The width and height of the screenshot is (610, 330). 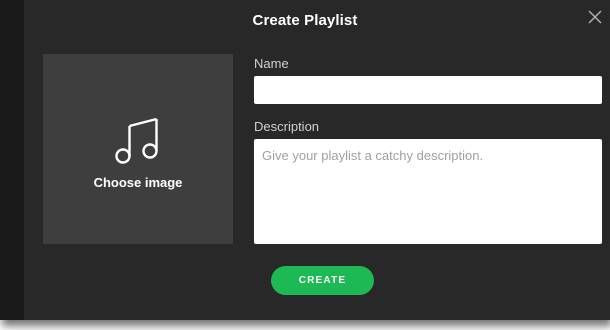 I want to click on dialog-title: Create Playlist, so click(x=305, y=20).